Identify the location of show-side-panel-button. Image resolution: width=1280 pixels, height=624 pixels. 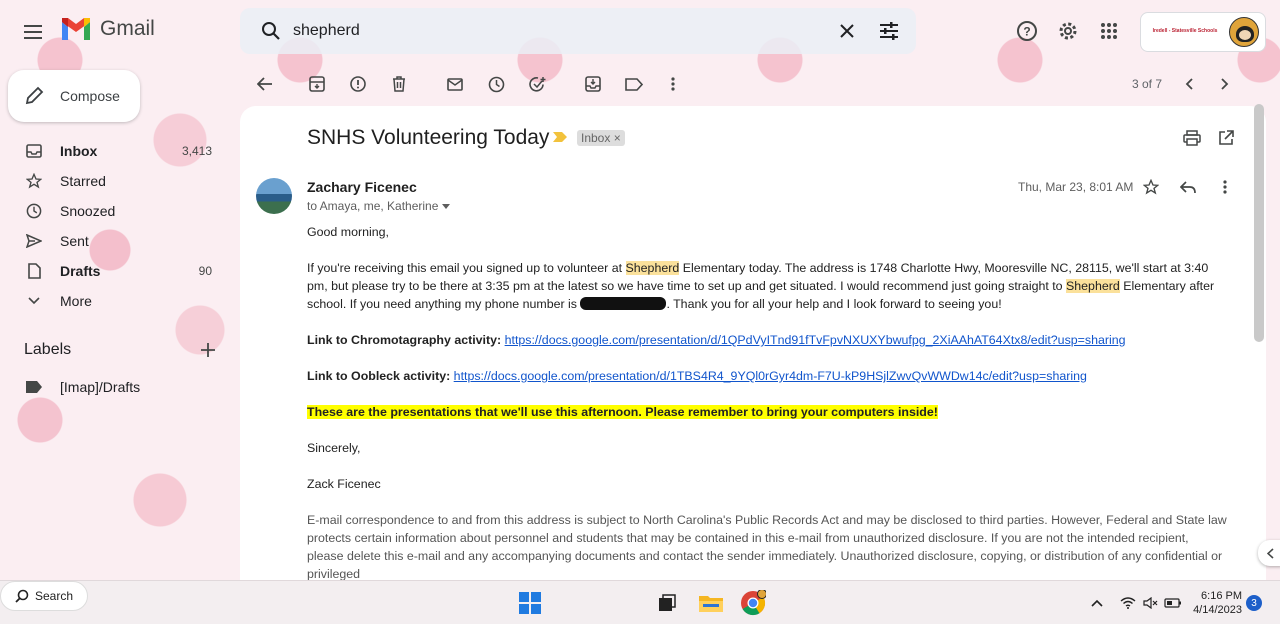
(1269, 553).